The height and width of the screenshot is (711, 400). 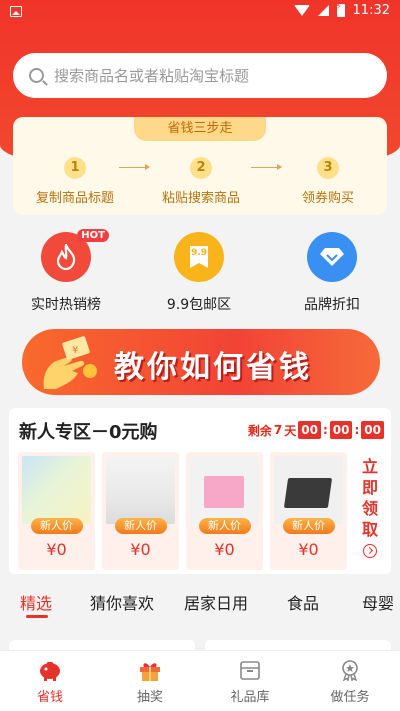 What do you see at coordinates (341, 430) in the screenshot?
I see `countdown-minutes: 00` at bounding box center [341, 430].